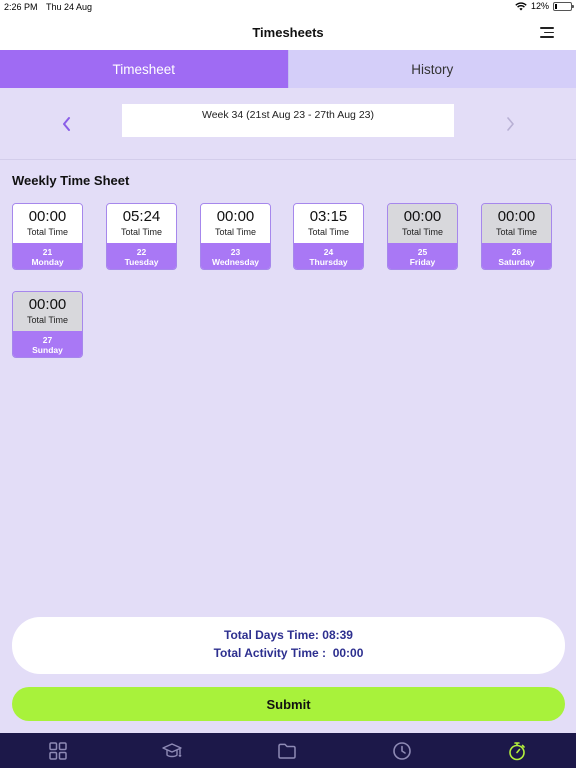  What do you see at coordinates (547, 32) in the screenshot?
I see `hamburger-menu-icon` at bounding box center [547, 32].